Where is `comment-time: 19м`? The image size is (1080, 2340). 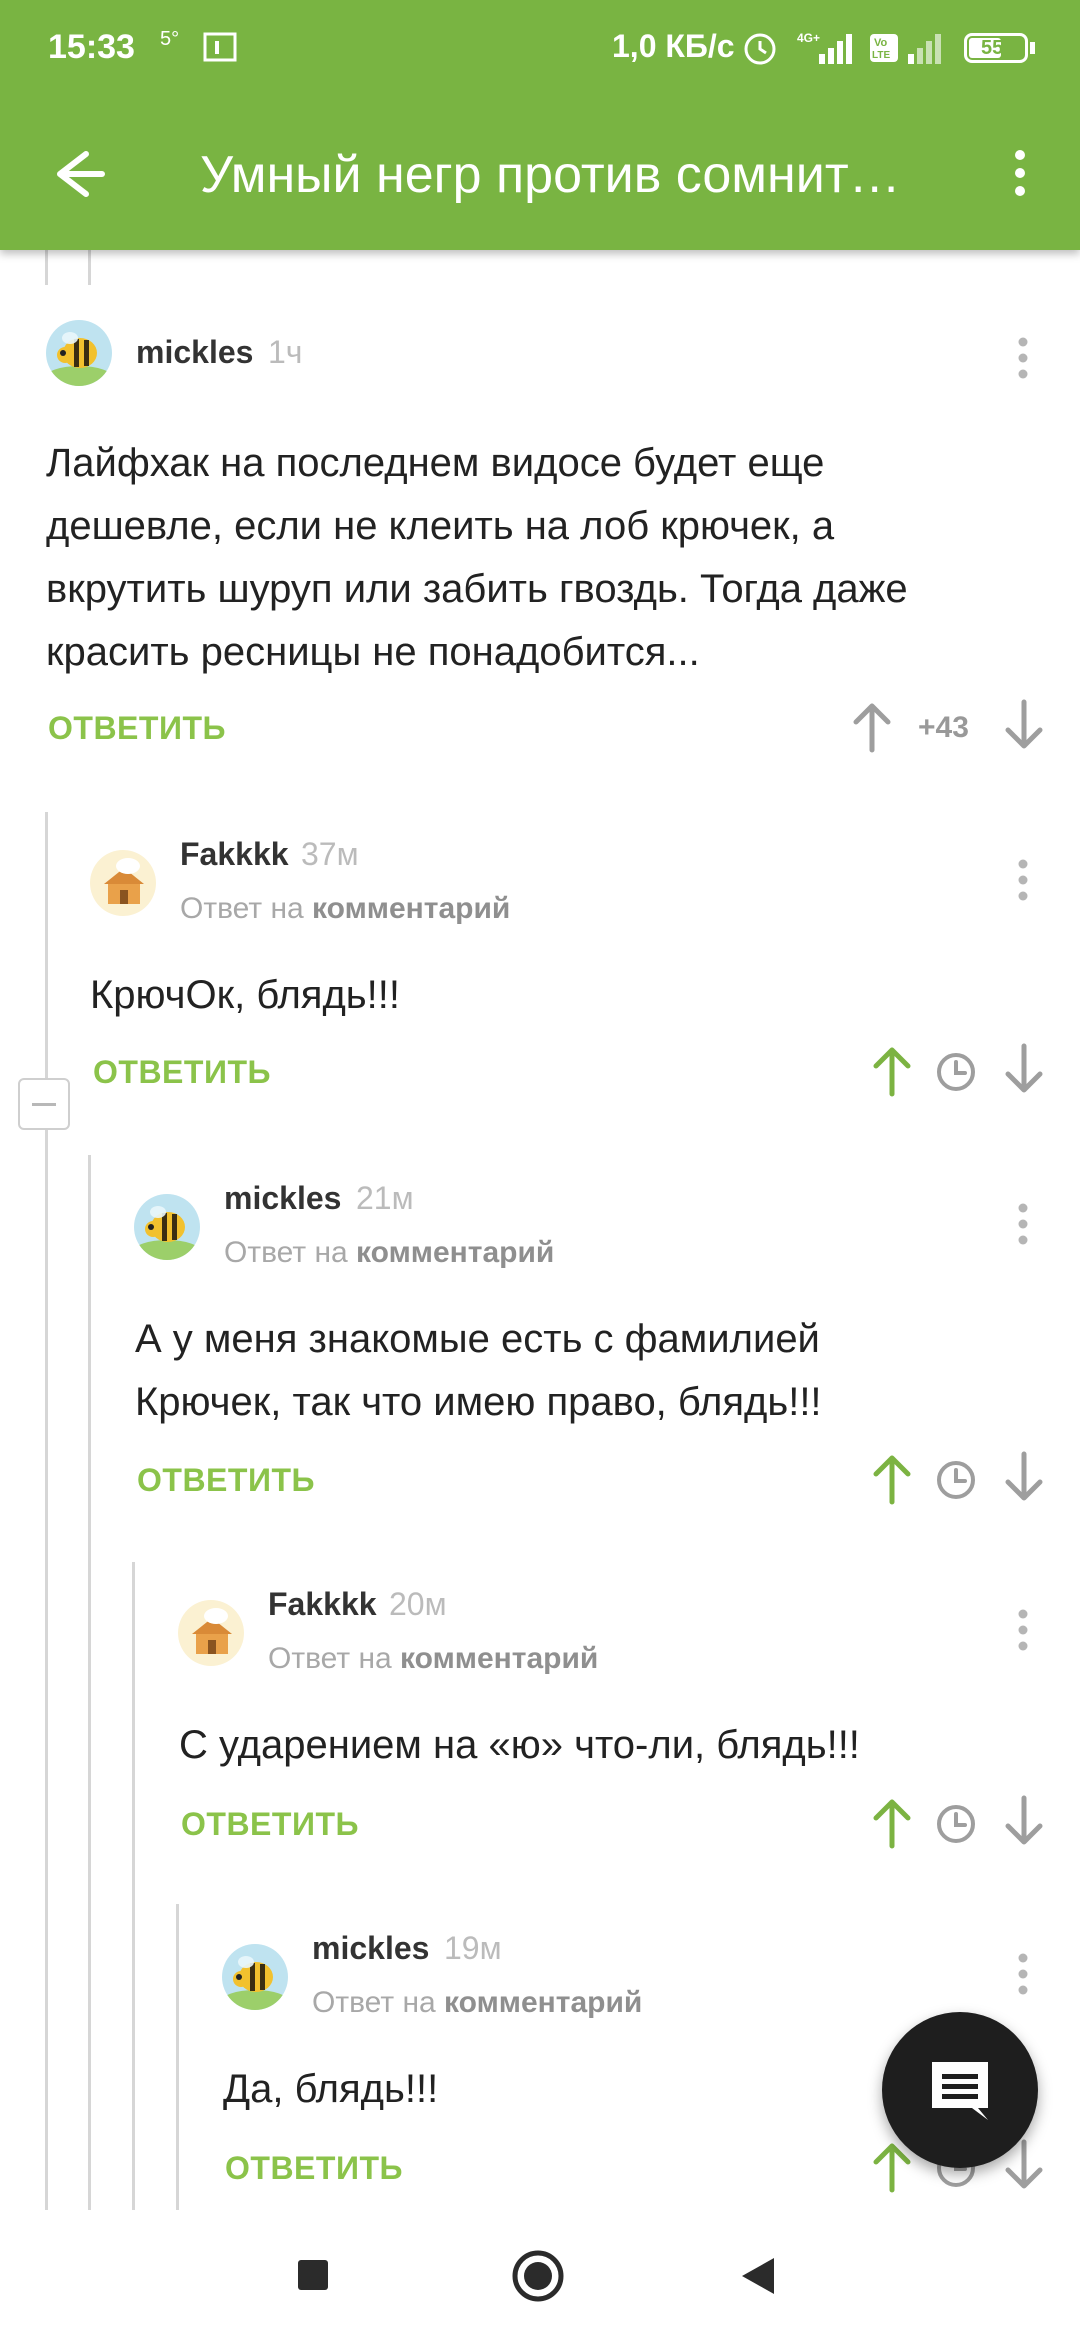
comment-time: 19м is located at coordinates (473, 1948).